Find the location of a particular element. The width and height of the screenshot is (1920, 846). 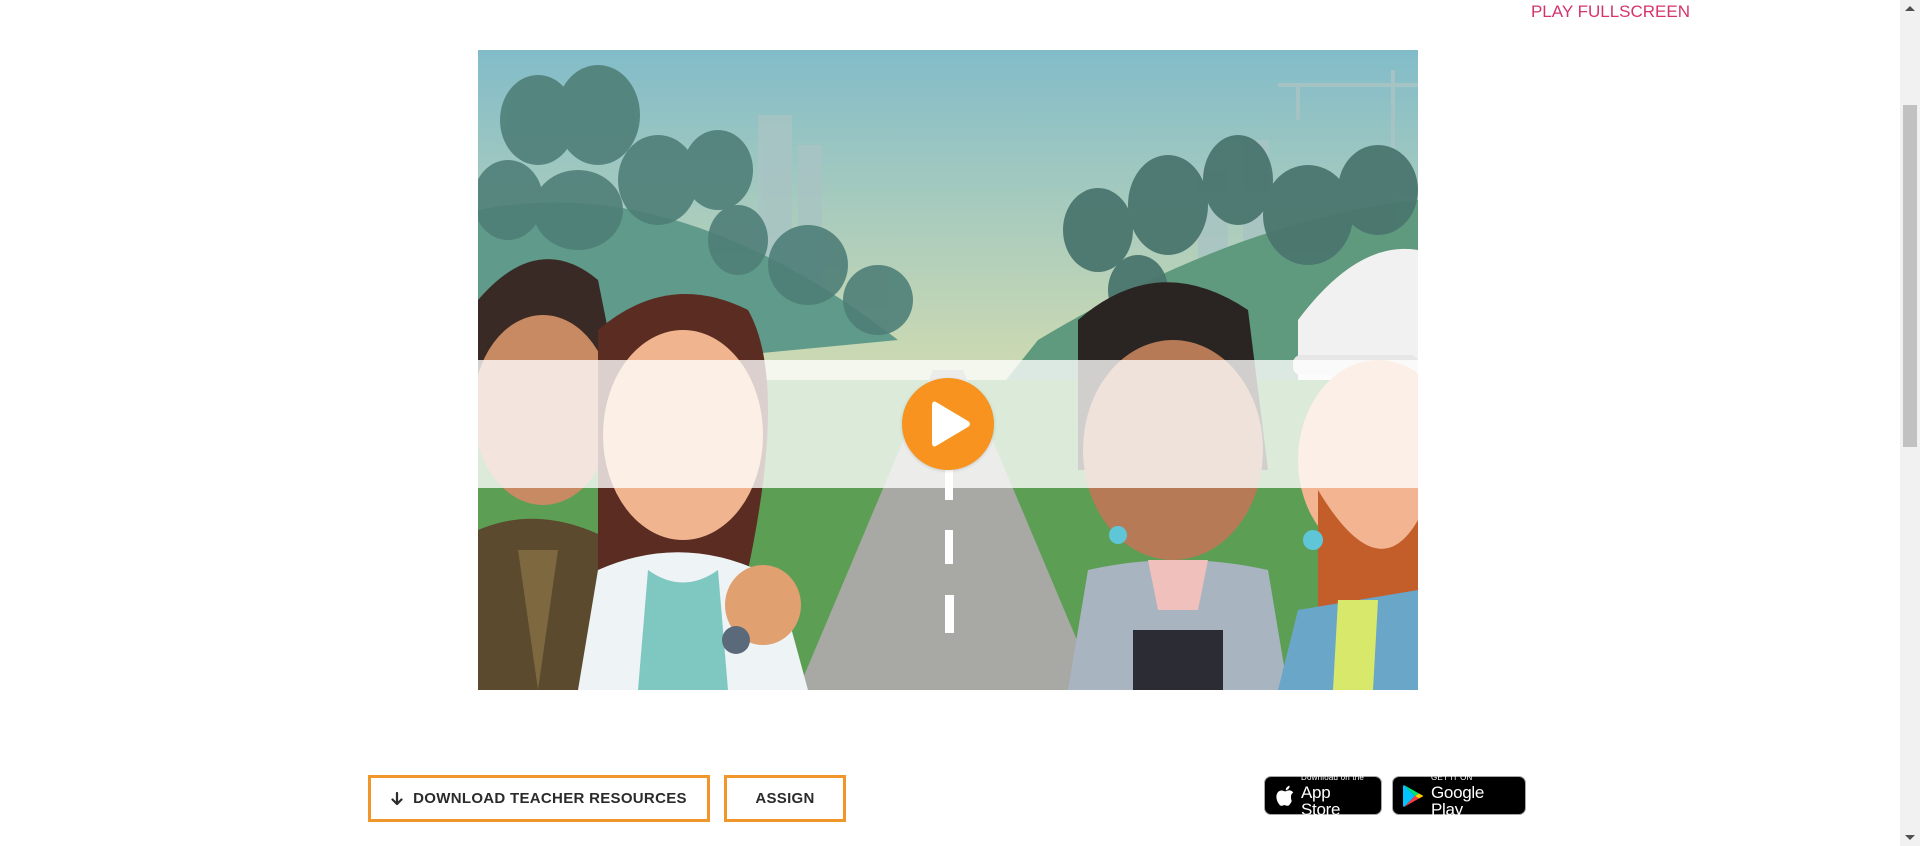

assign-button-label: ASSIGN is located at coordinates (785, 798).